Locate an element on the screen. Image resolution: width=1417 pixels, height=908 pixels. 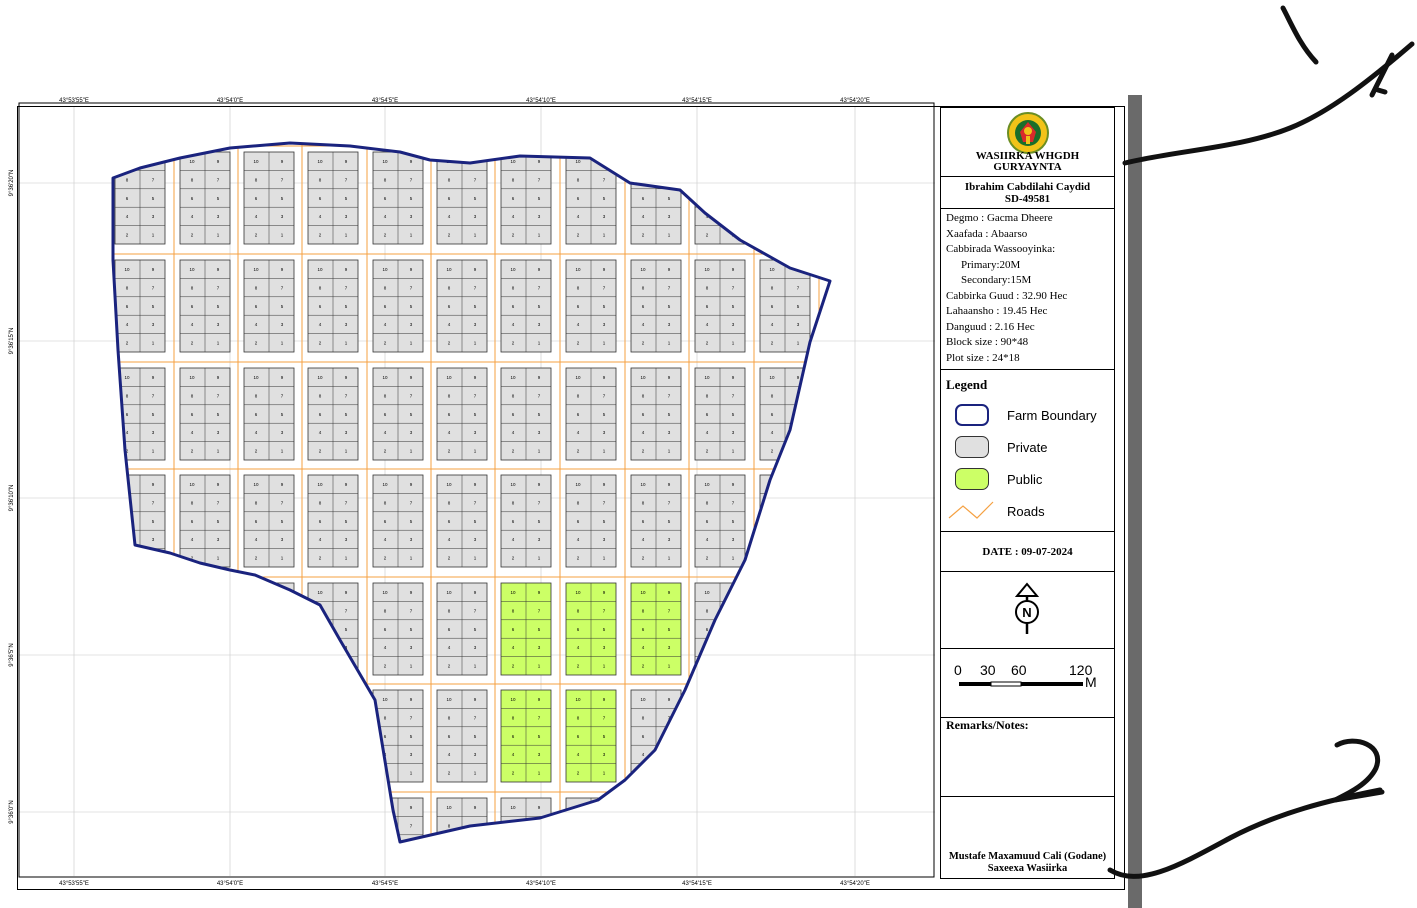
north-arrow-icon: N is located at coordinates (1027, 608).